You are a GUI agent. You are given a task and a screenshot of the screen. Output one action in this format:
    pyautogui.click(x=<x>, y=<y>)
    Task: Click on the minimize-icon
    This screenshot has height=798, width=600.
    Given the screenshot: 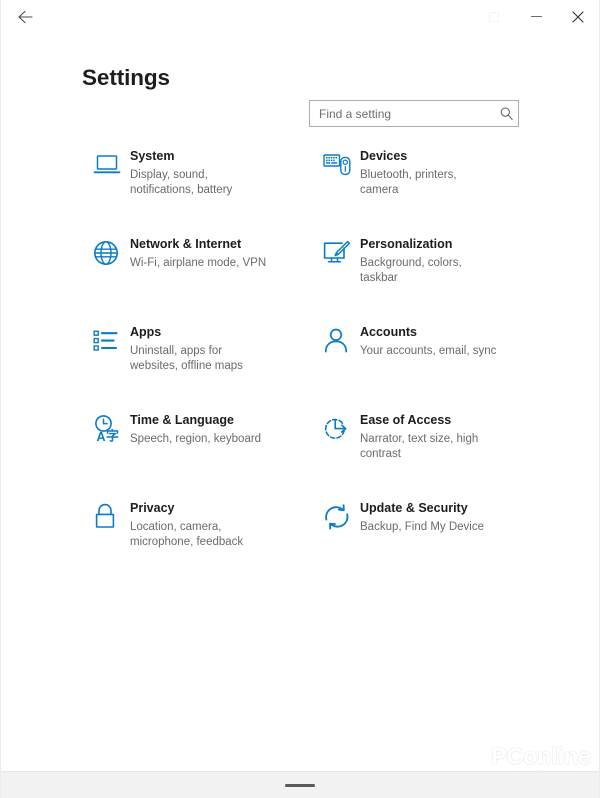 What is the action you would take?
    pyautogui.click(x=536, y=16)
    